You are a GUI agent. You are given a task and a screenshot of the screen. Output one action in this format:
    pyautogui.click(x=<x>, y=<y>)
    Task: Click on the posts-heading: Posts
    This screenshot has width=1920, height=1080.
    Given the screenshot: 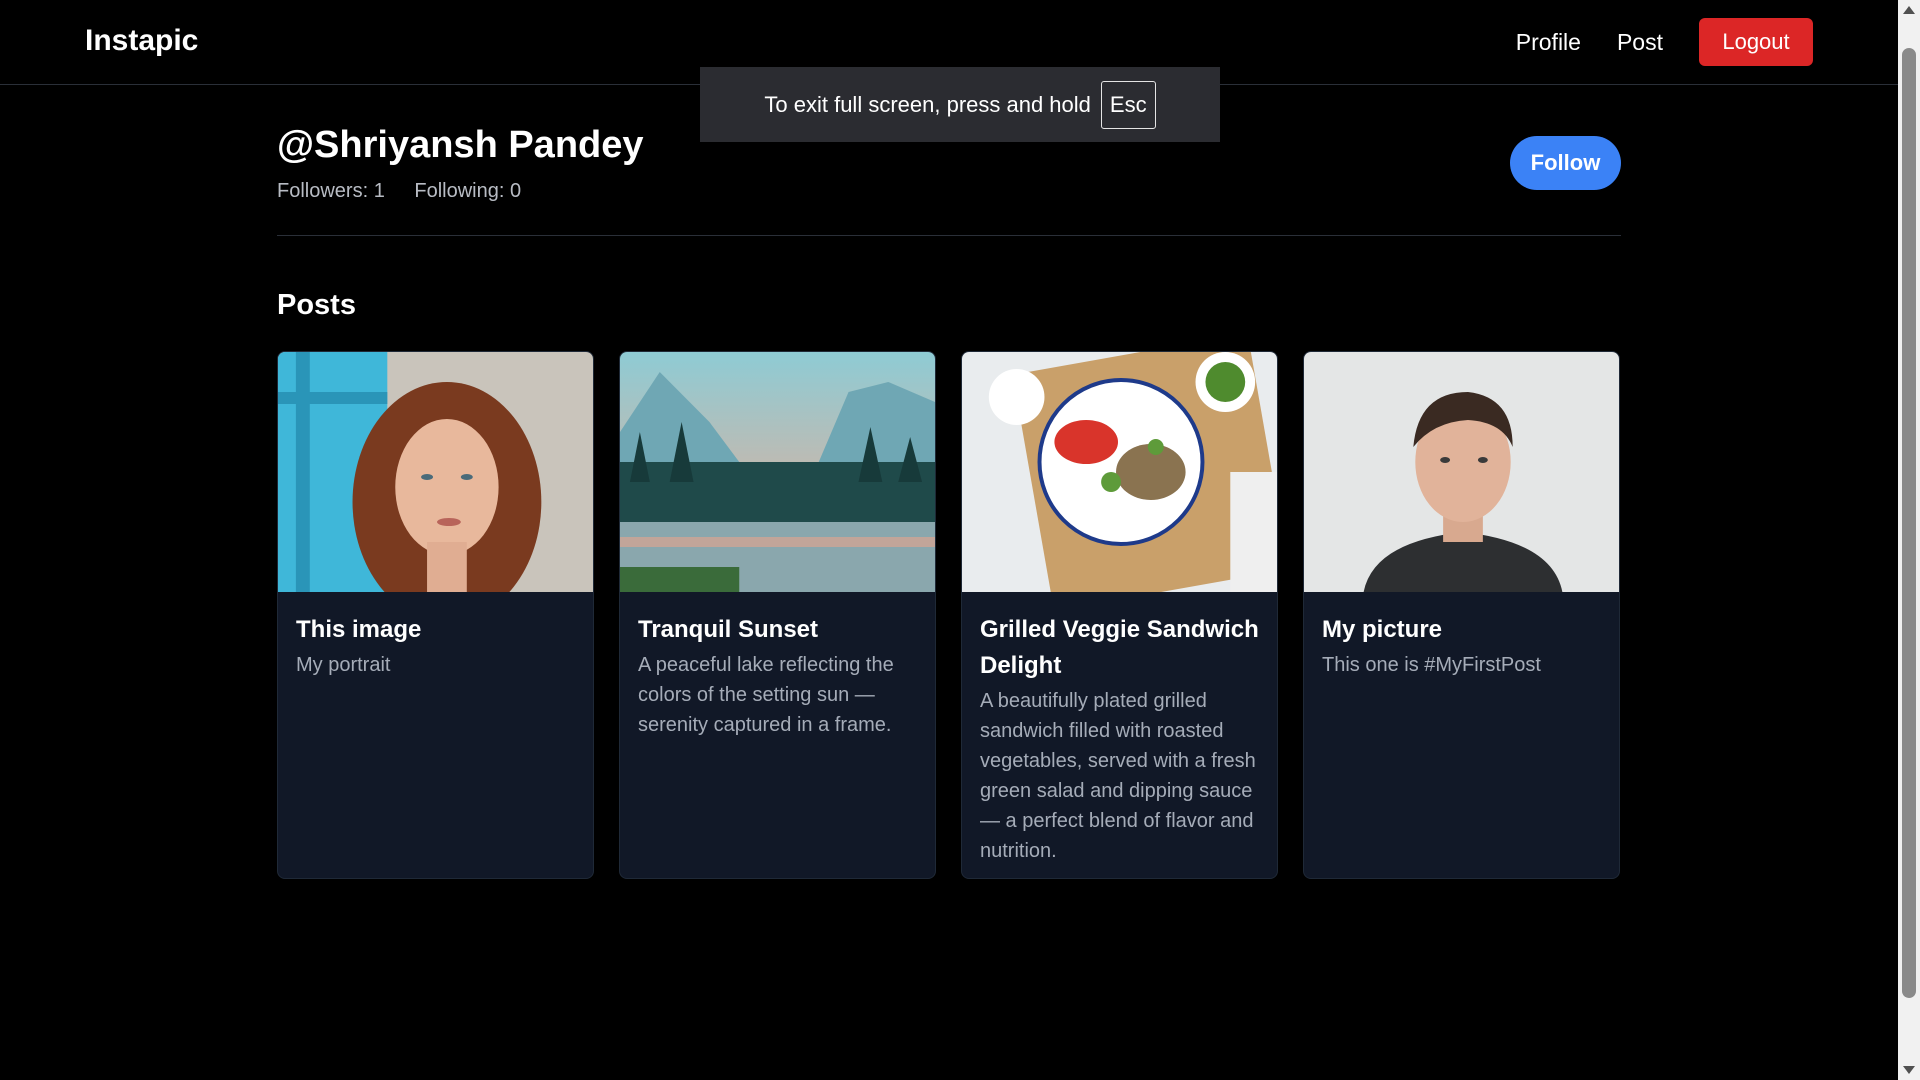 What is the action you would take?
    pyautogui.click(x=316, y=305)
    